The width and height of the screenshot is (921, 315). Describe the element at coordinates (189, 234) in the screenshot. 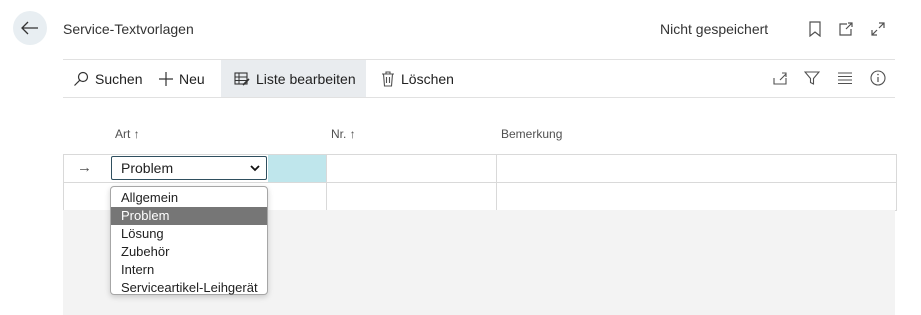

I see `option-loesung: Lösung` at that location.